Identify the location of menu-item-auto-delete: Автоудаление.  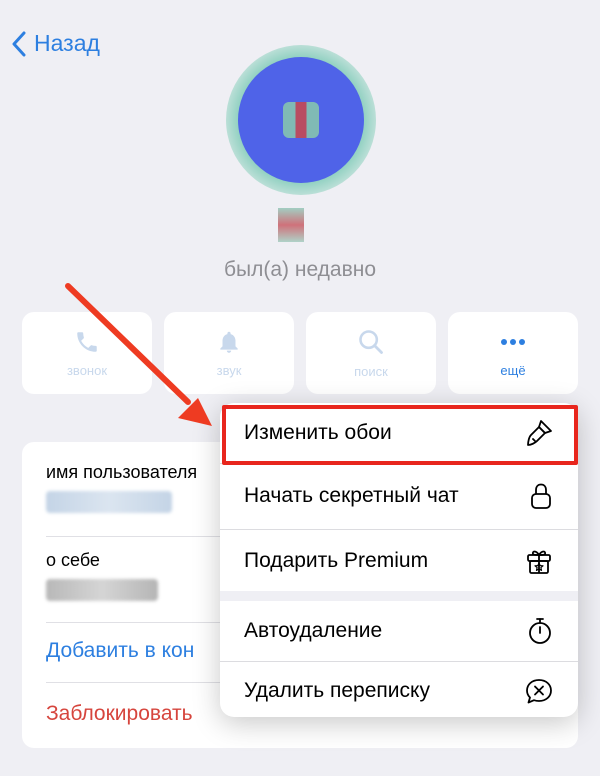
(399, 631).